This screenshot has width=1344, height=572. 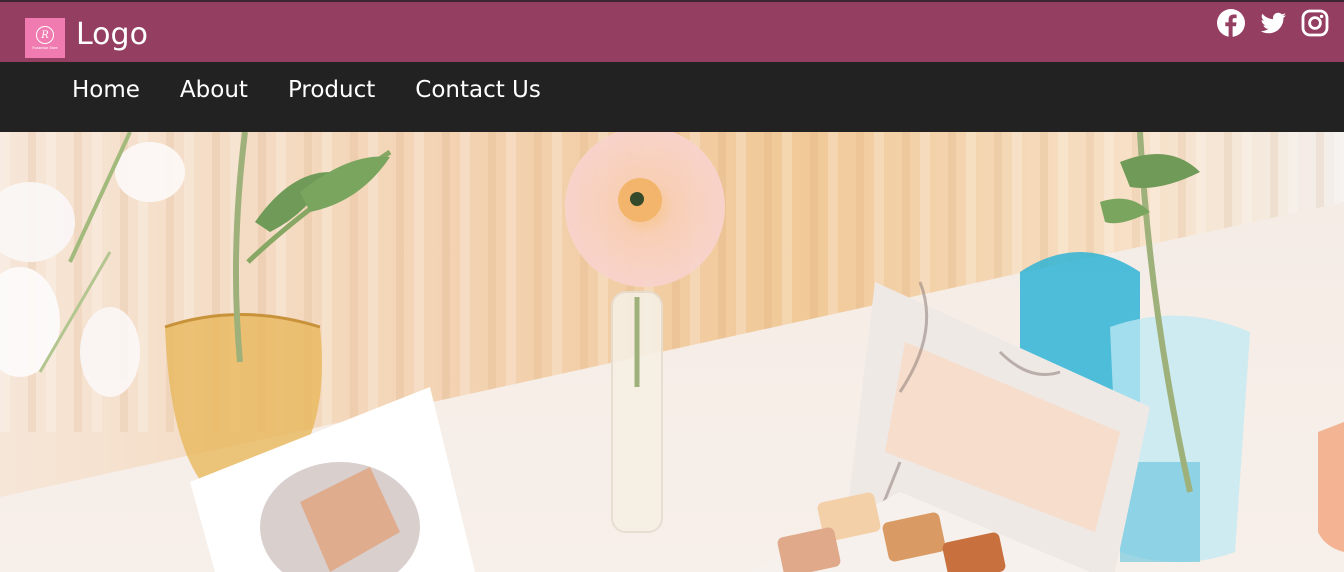 I want to click on logo-badge: R Rossmdar Store, so click(x=45, y=38).